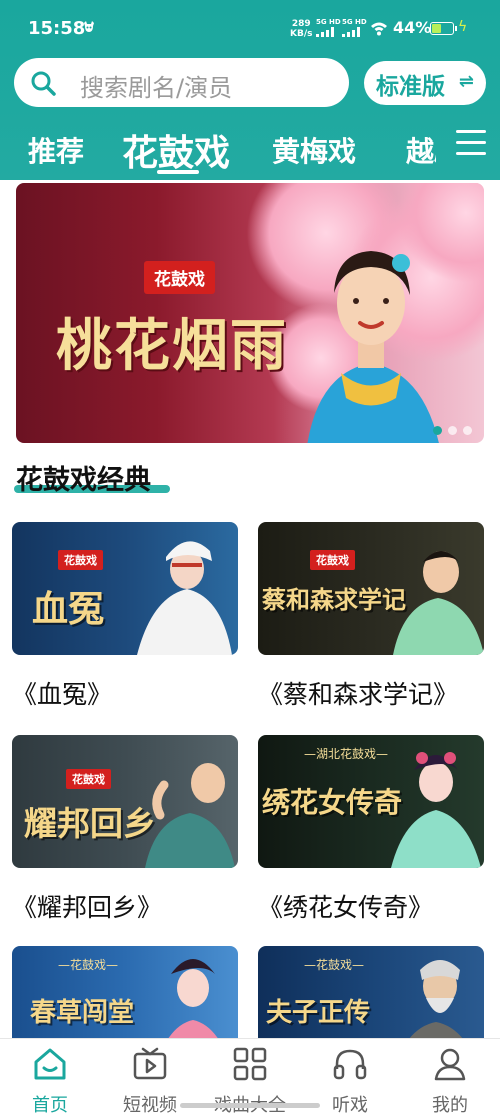 The height and width of the screenshot is (1115, 500). What do you see at coordinates (250, 149) in the screenshot?
I see `category-tabs: 推荐 花鼓戏 黄梅戏 越剧` at bounding box center [250, 149].